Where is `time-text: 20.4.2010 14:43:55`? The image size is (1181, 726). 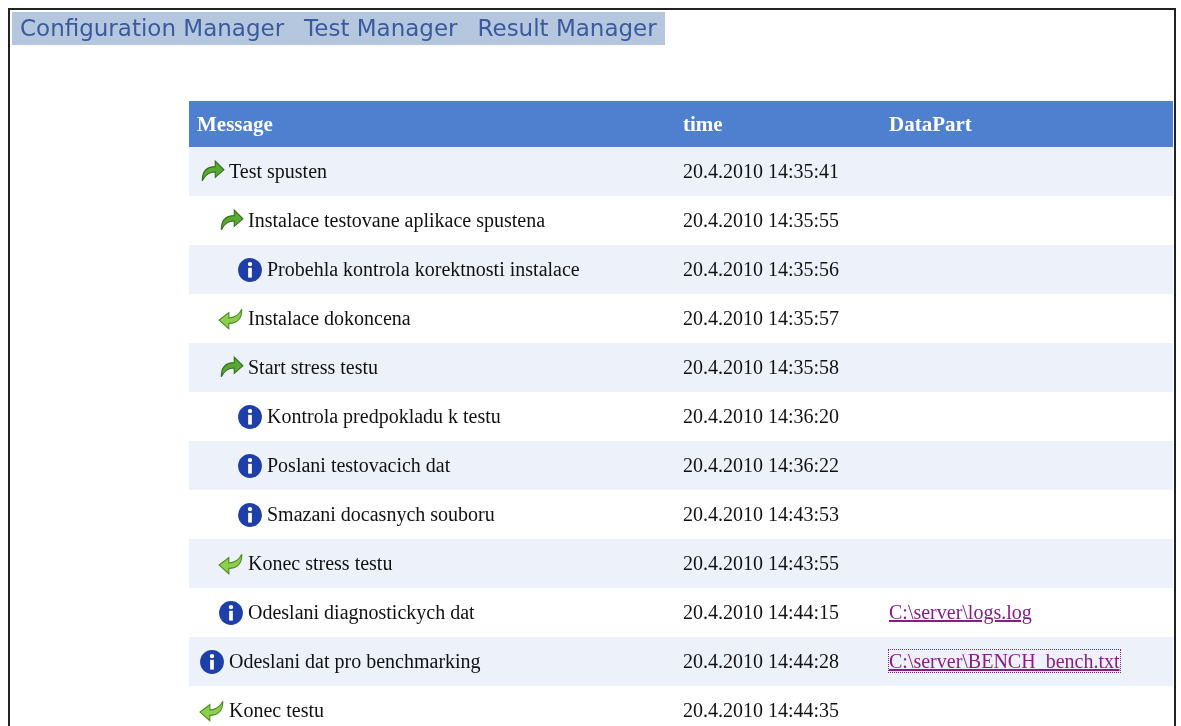
time-text: 20.4.2010 14:43:55 is located at coordinates (761, 563).